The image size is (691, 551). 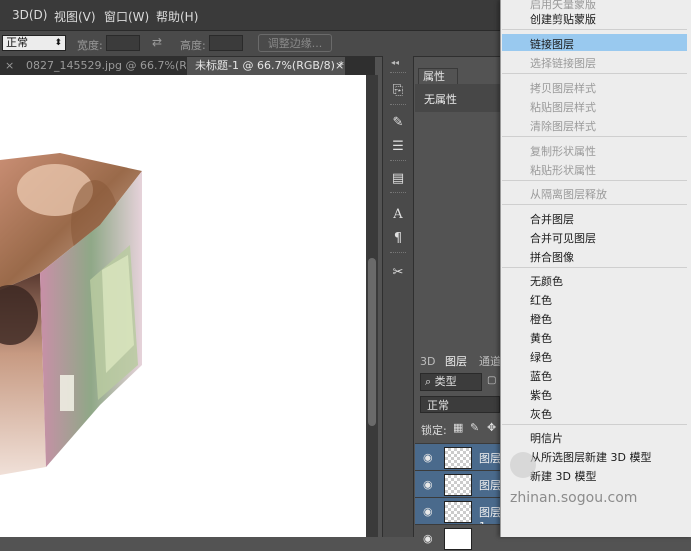 What do you see at coordinates (552, 44) in the screenshot?
I see `menu-item-link-layers: 链接图层` at bounding box center [552, 44].